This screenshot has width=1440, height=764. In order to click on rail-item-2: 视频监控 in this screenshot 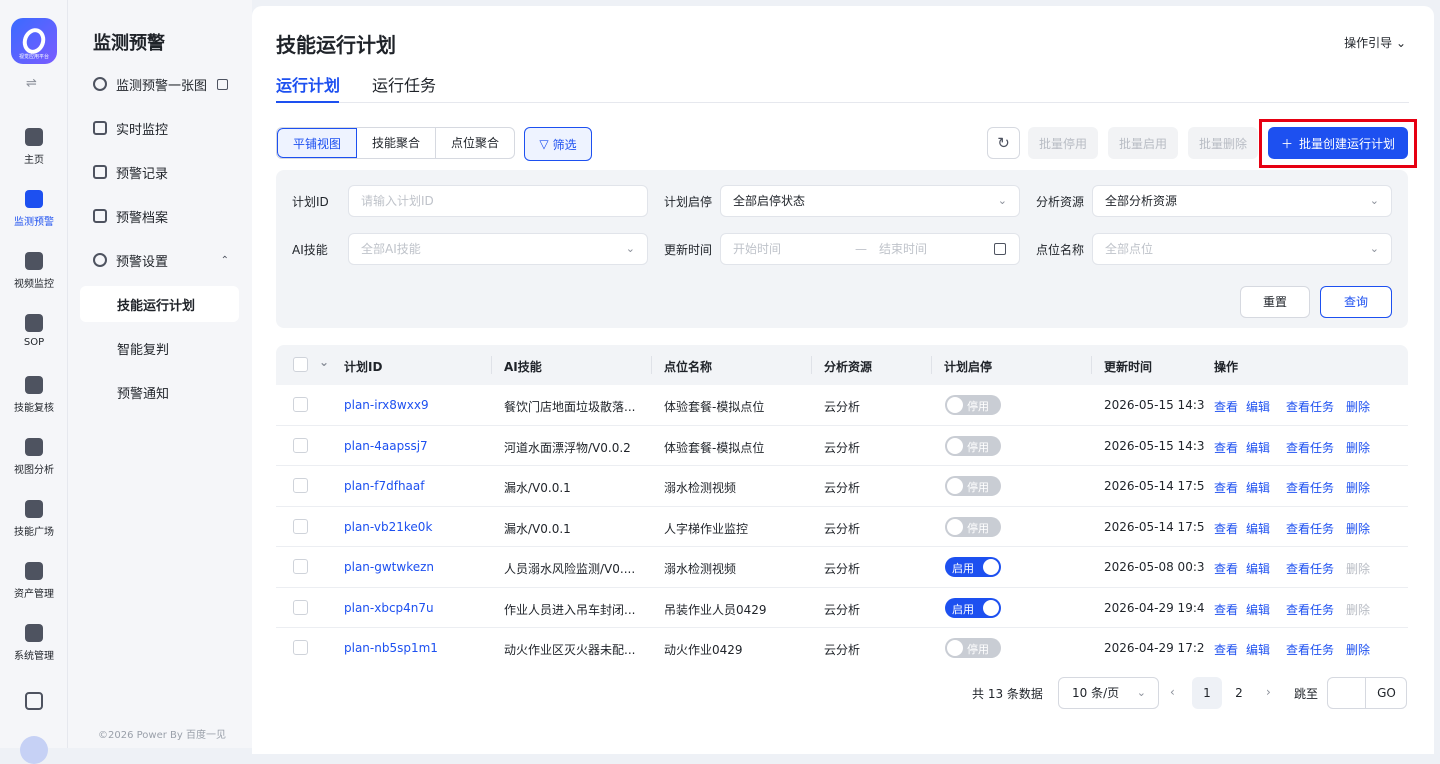, I will do `click(34, 271)`.